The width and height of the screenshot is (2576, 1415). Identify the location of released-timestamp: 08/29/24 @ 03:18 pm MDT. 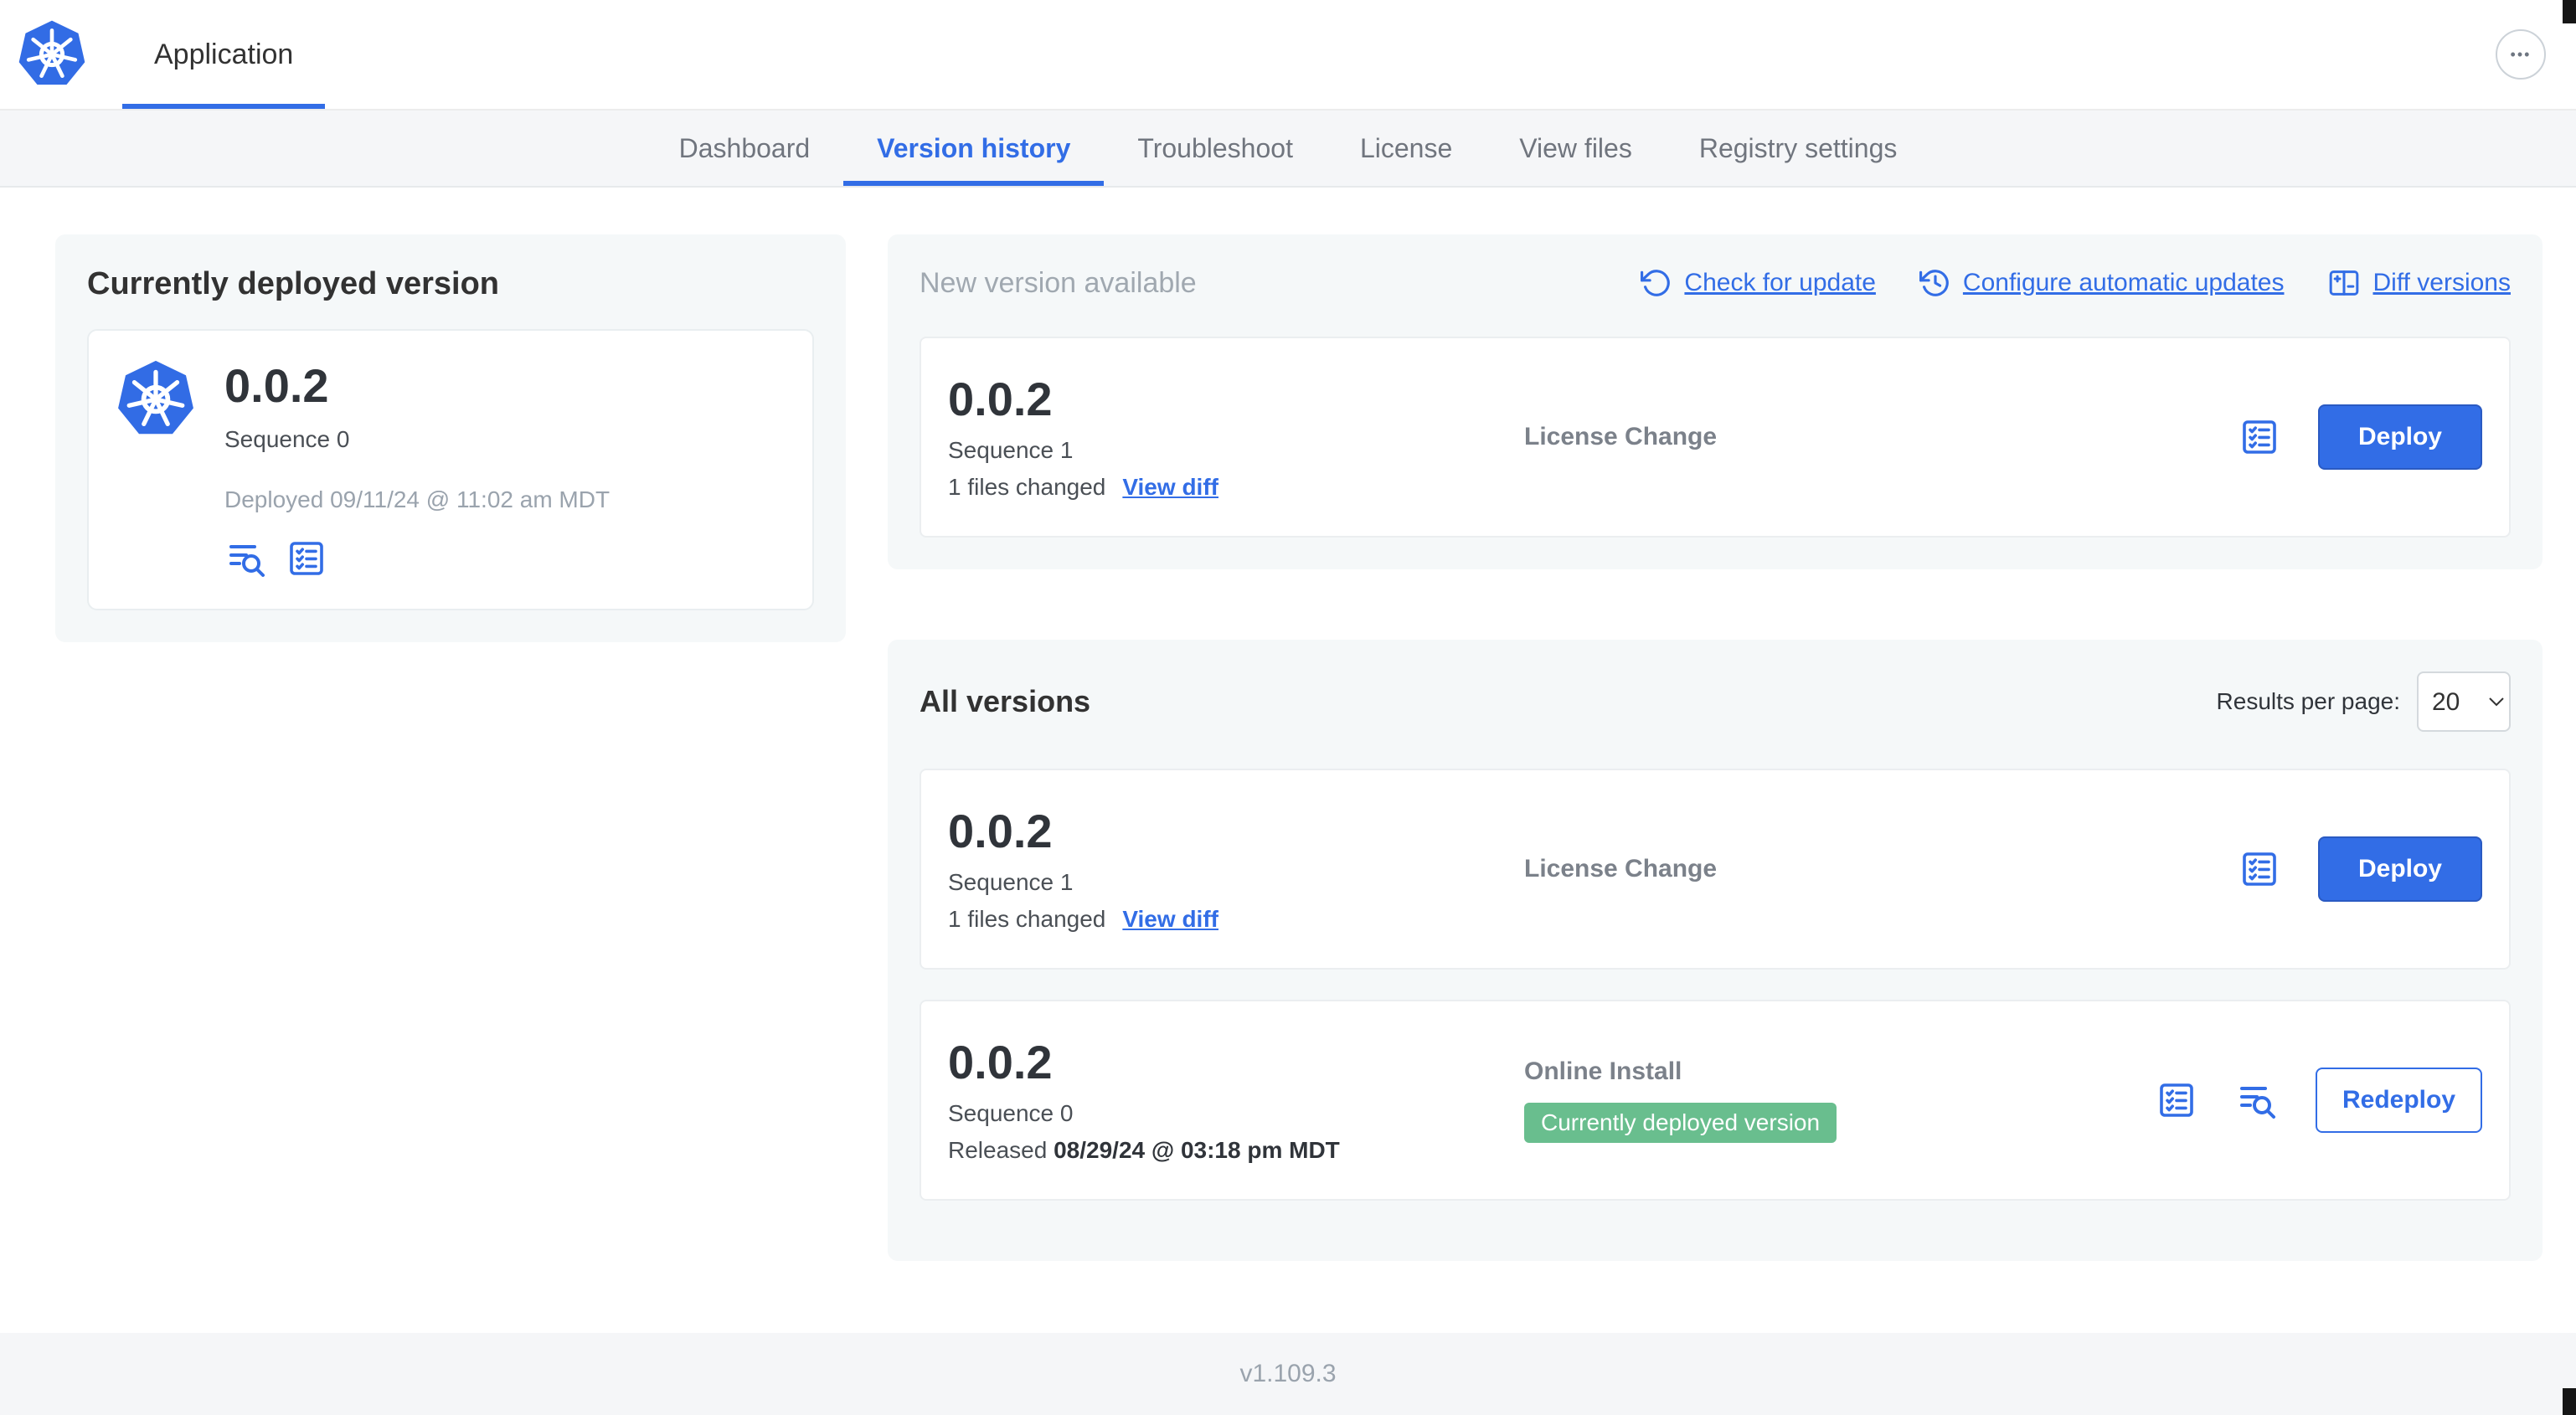
(1197, 1149).